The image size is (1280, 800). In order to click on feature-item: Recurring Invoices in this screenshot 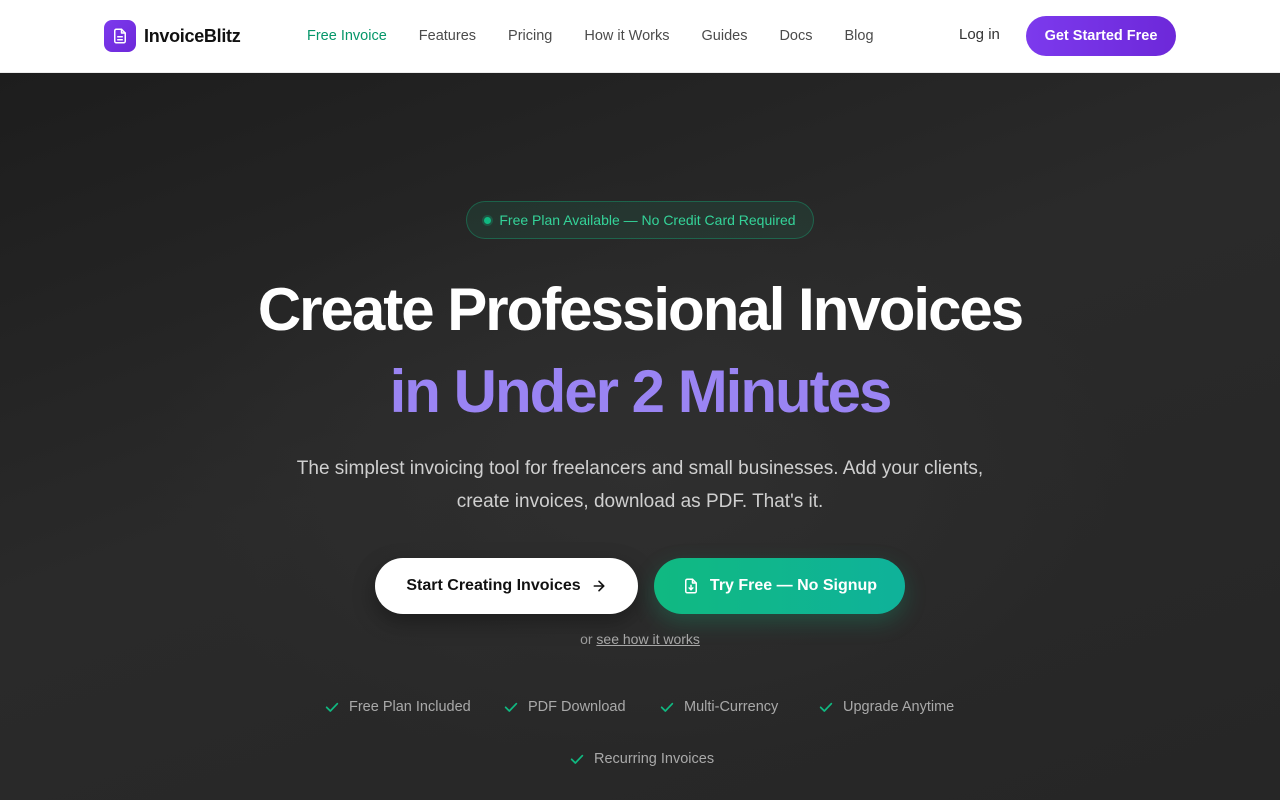, I will do `click(641, 759)`.